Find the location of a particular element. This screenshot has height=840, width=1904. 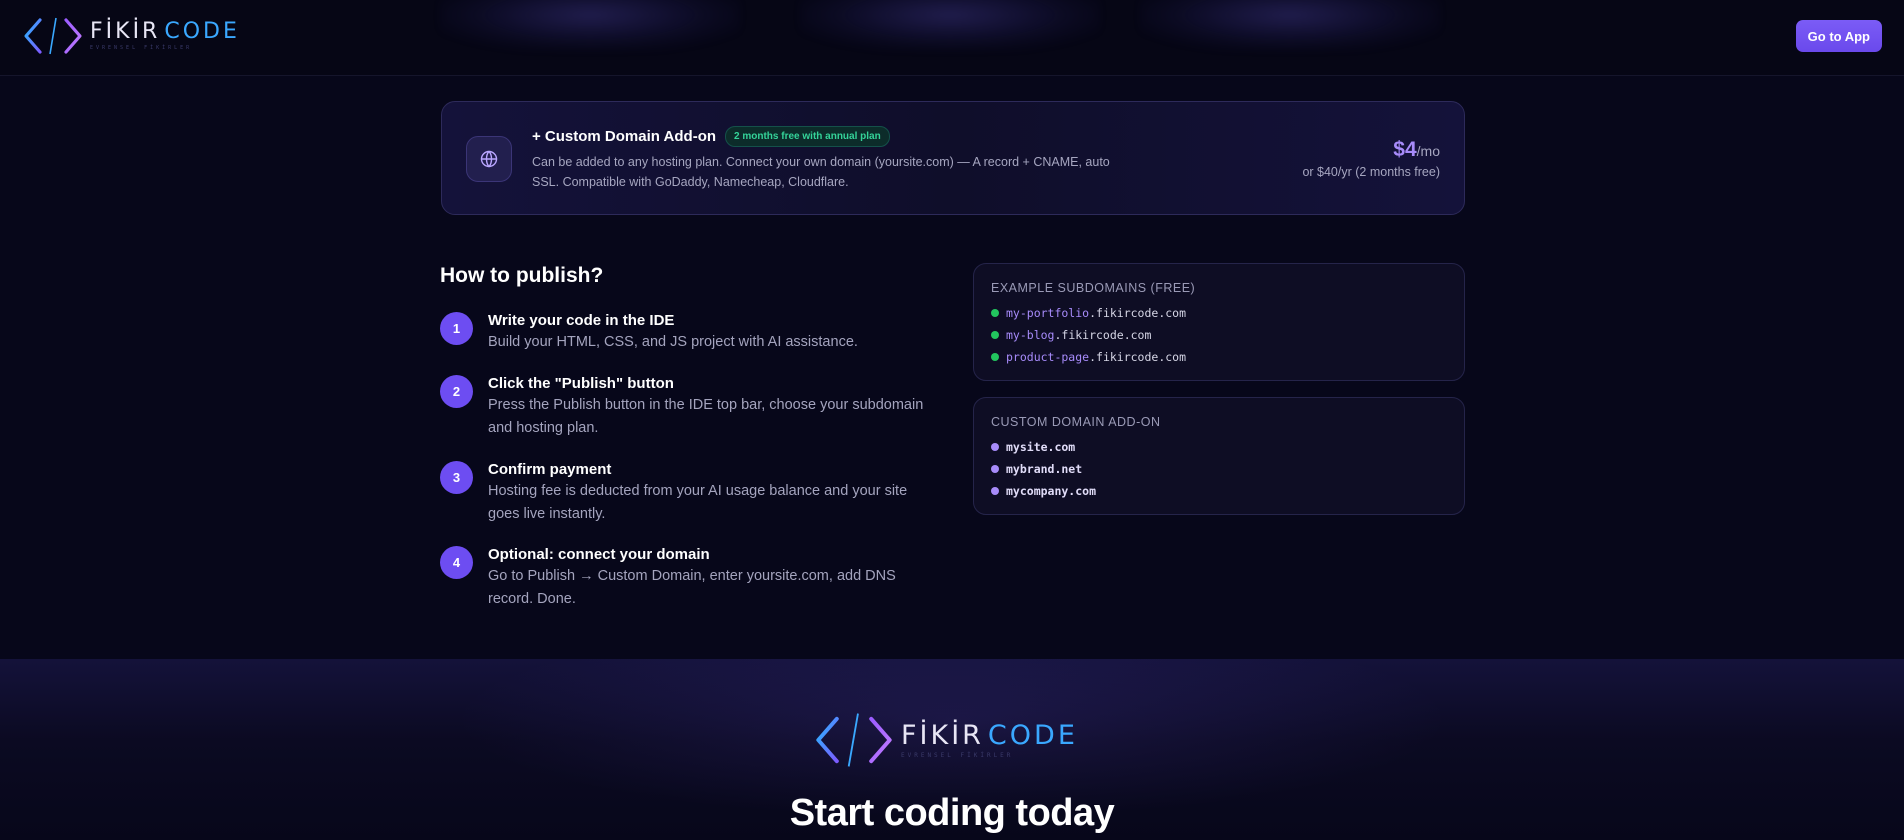

go-to-app-button: Go to App is located at coordinates (1838, 36).